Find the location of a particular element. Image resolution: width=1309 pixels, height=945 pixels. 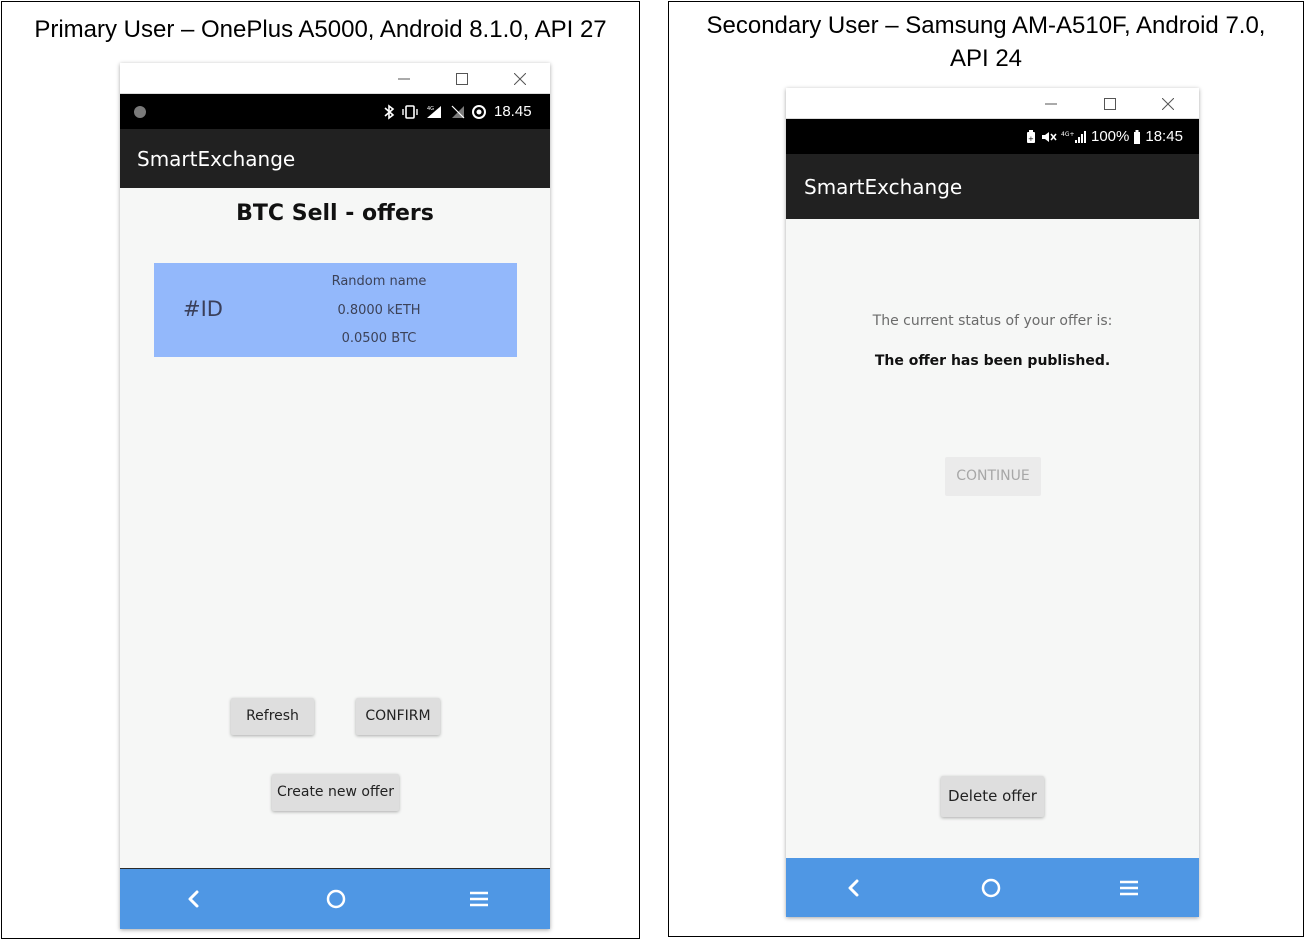

status-time: 18.45 is located at coordinates (513, 111).